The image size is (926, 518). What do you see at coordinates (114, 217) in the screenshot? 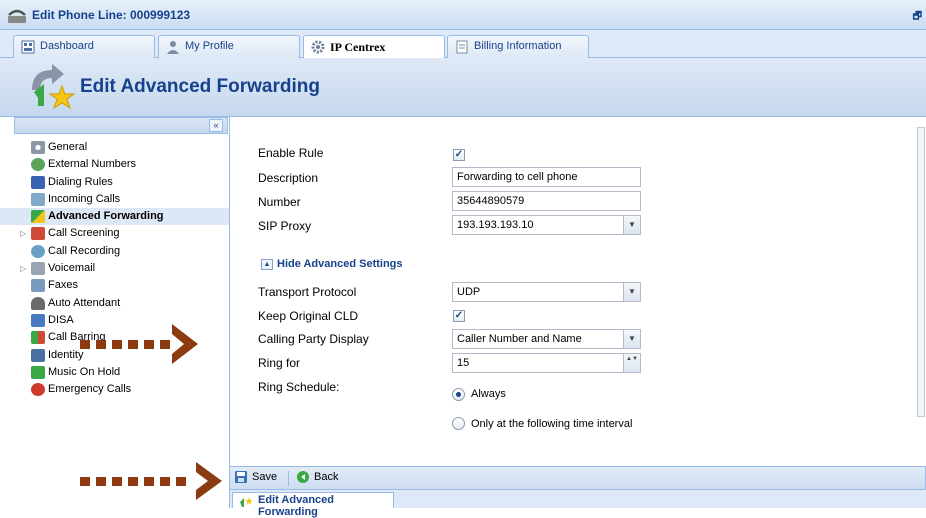
I see `sidebar-item-advanced-forwarding: Advanced Forwarding` at bounding box center [114, 217].